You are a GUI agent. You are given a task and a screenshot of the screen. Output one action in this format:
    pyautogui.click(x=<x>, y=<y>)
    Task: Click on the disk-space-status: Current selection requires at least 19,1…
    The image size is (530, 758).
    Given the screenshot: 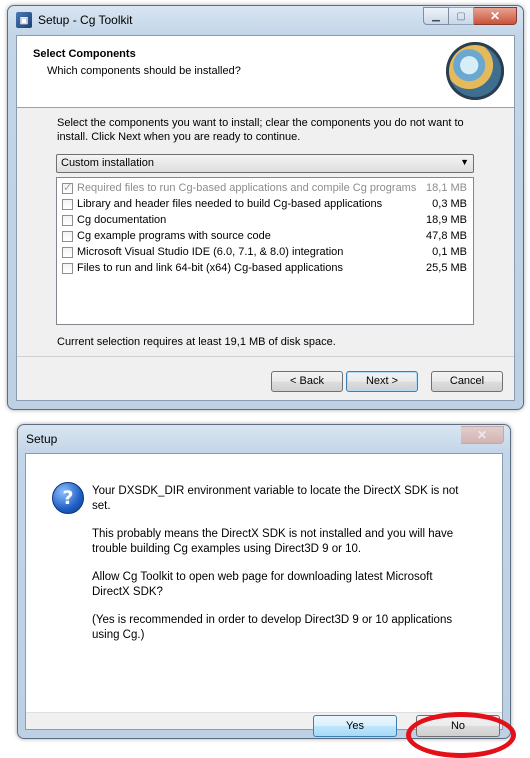 What is the action you would take?
    pyautogui.click(x=196, y=342)
    